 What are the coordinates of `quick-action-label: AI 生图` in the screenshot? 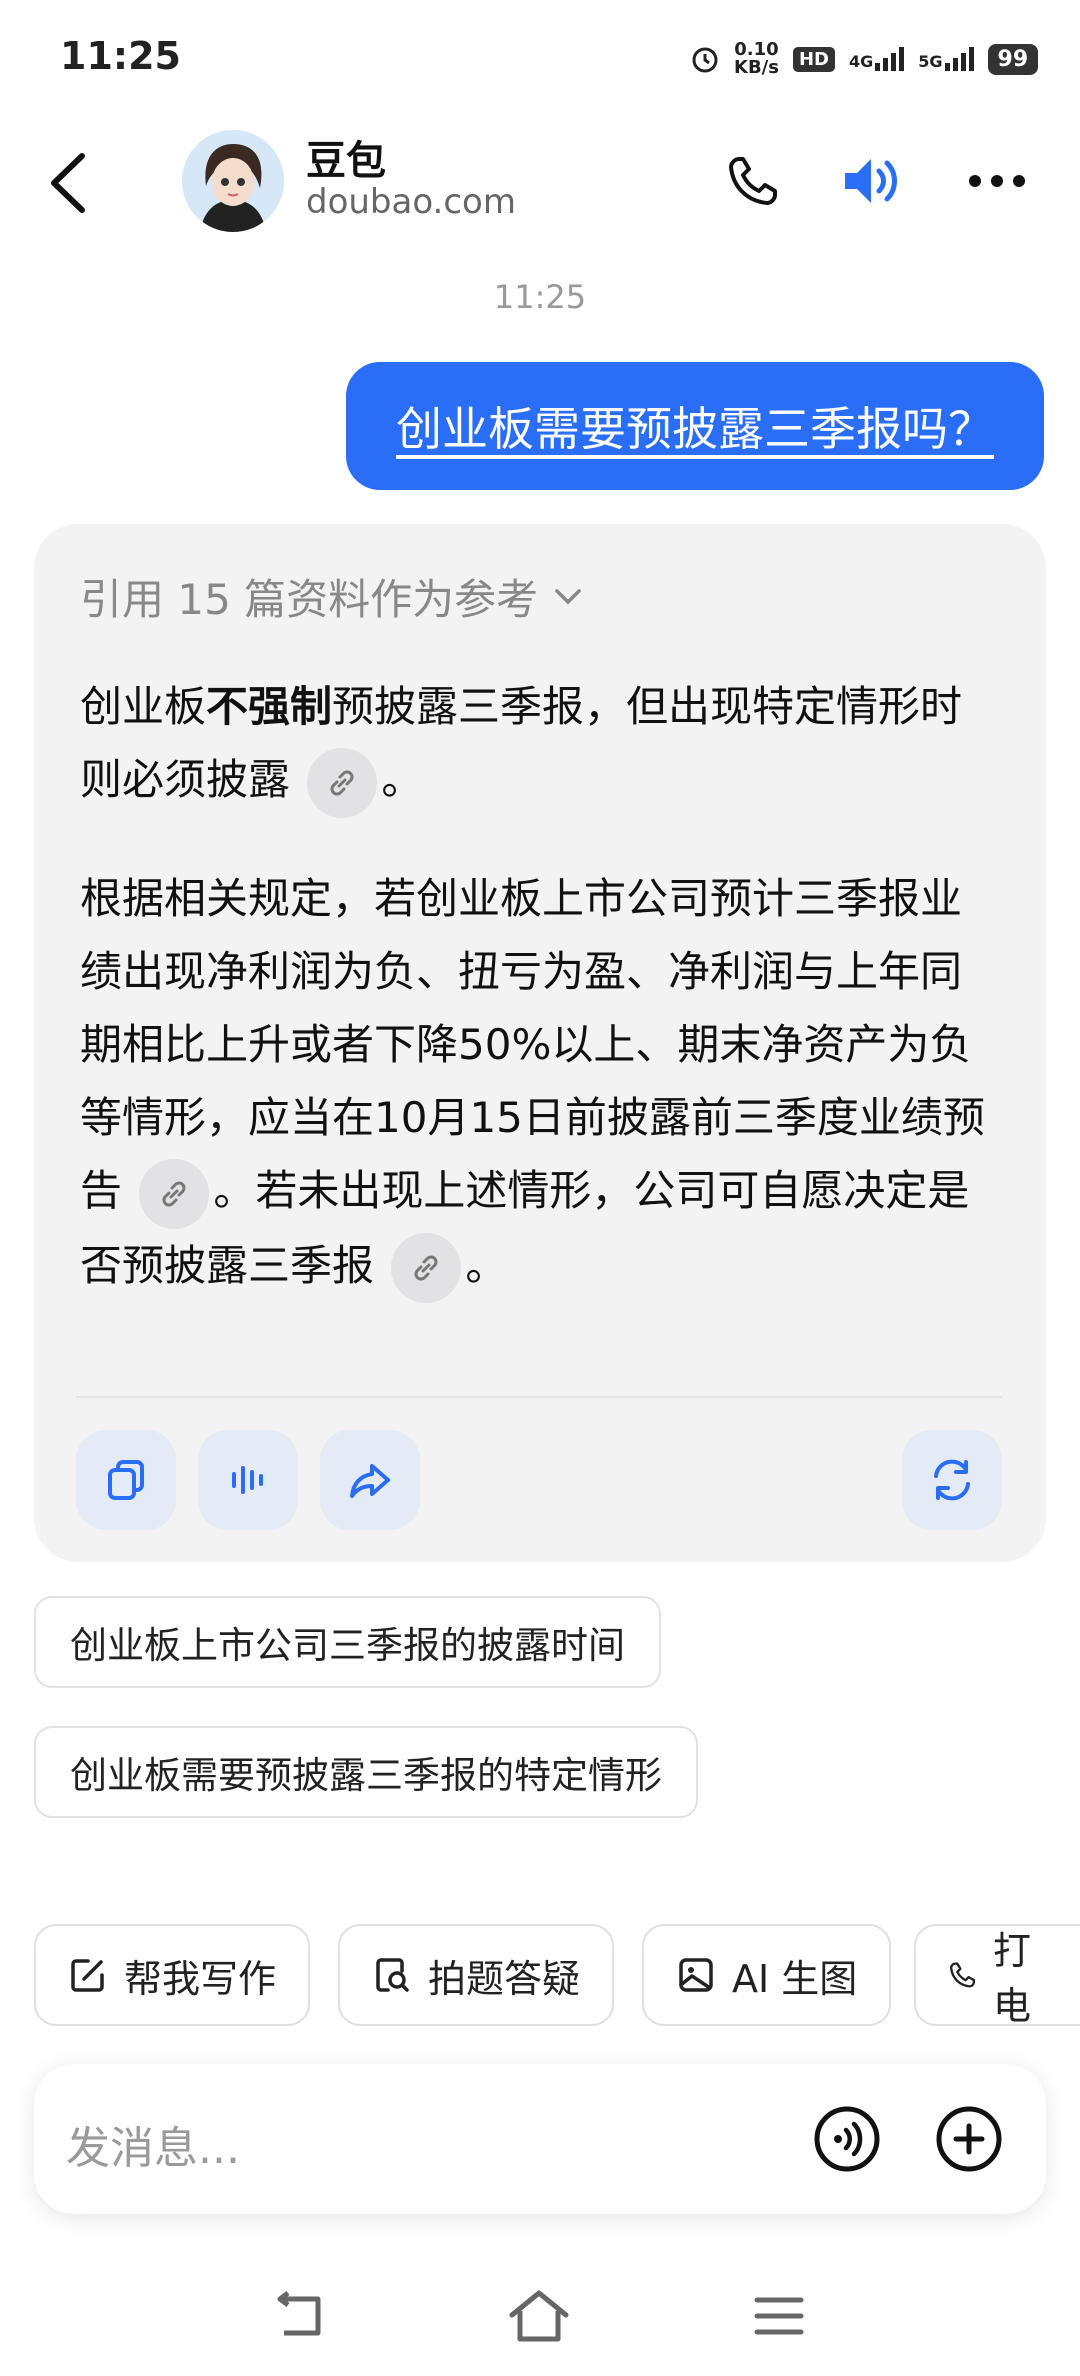 It's located at (795, 1978).